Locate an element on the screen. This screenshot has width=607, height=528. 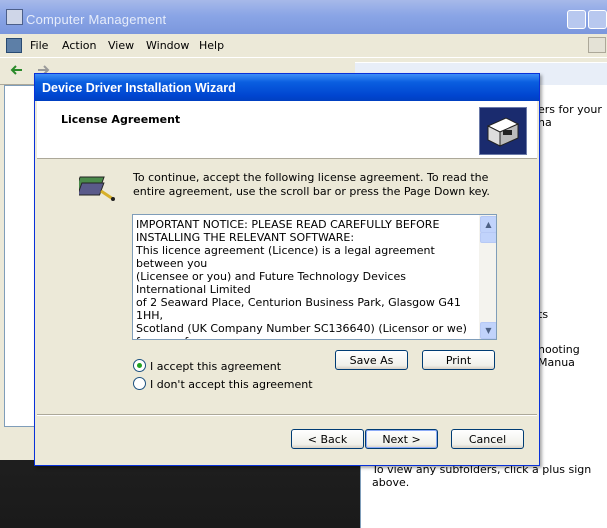
button-separator is located at coordinates (287, 415).